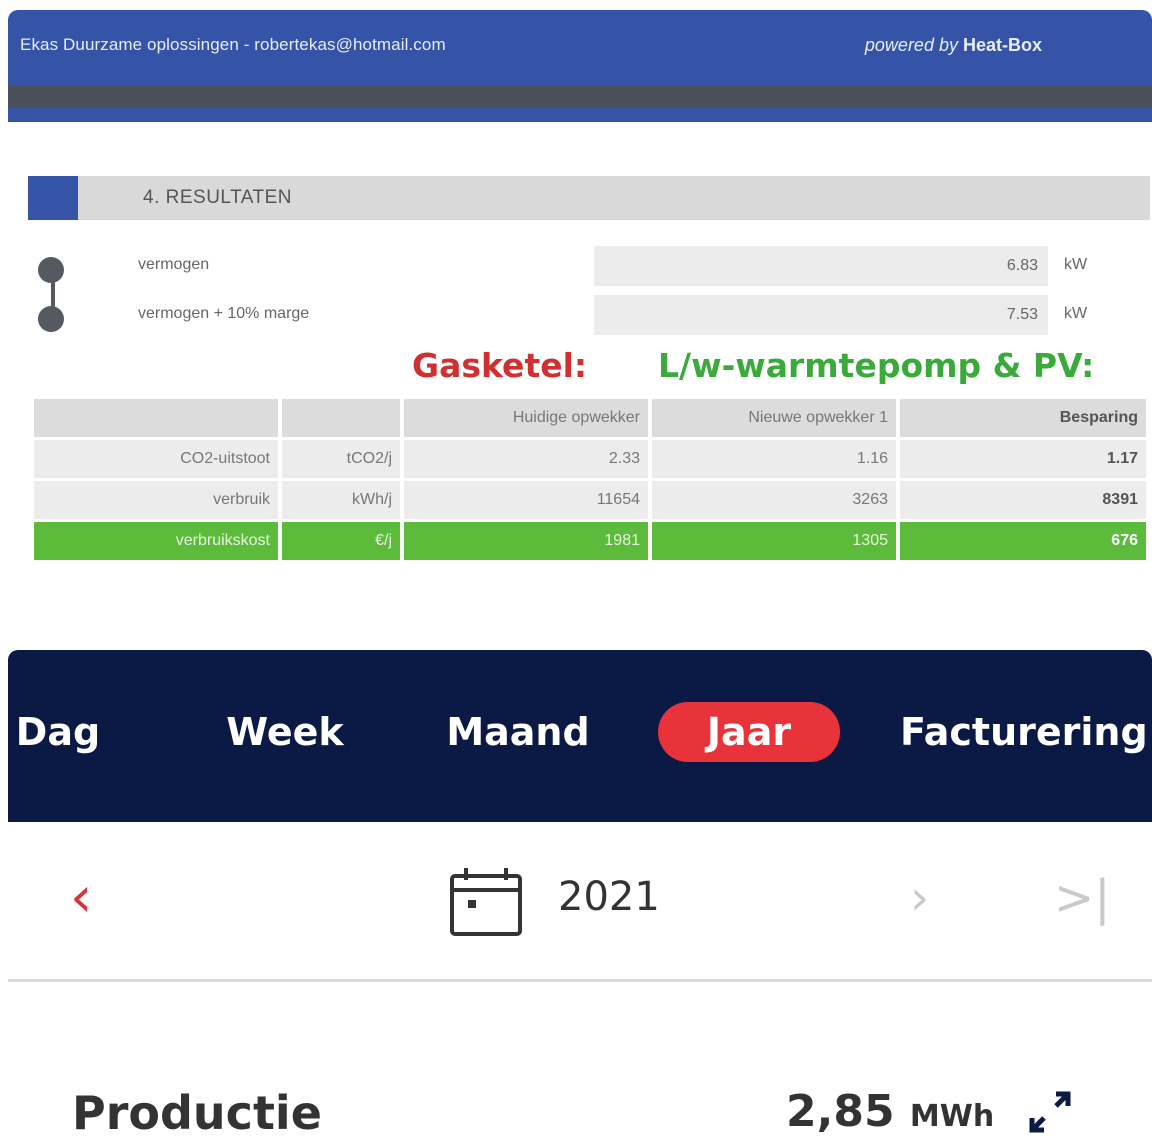 Image resolution: width=1152 pixels, height=1138 pixels. Describe the element at coordinates (341, 459) in the screenshot. I see `row-unit: tCO2/j` at that location.